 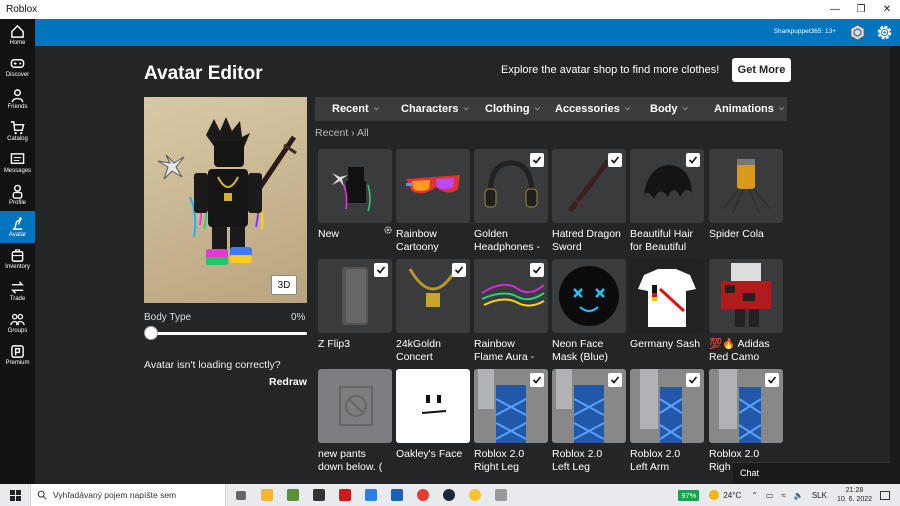 I want to click on item-card: Rainbow Cartoony, so click(x=433, y=201).